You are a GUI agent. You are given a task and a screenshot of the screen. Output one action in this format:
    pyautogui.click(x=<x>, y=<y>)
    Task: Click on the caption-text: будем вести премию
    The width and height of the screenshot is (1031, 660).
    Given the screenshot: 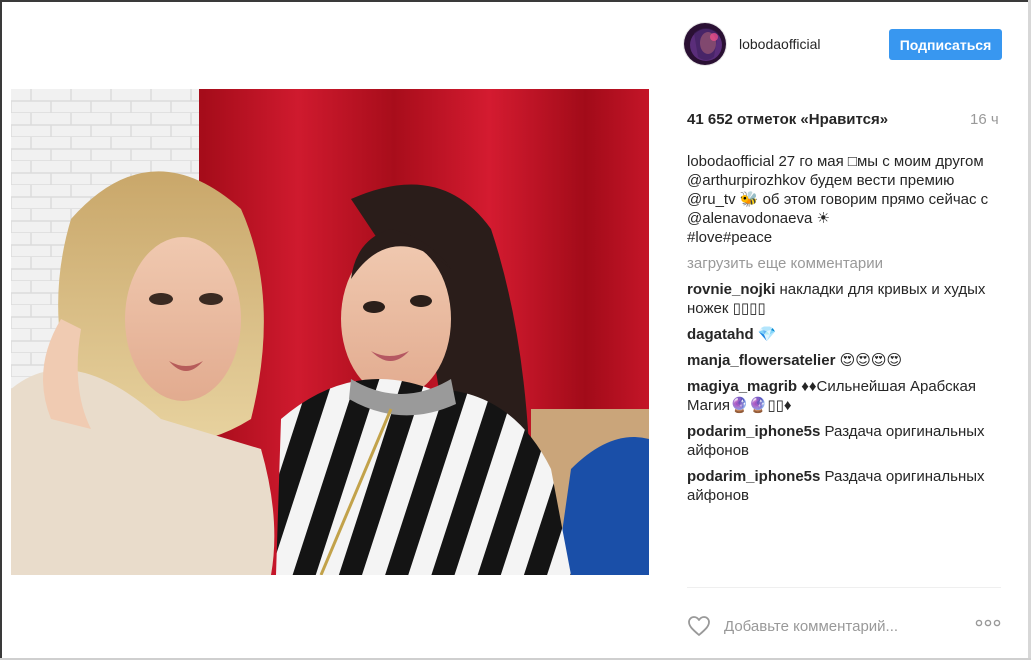 What is the action you would take?
    pyautogui.click(x=880, y=180)
    